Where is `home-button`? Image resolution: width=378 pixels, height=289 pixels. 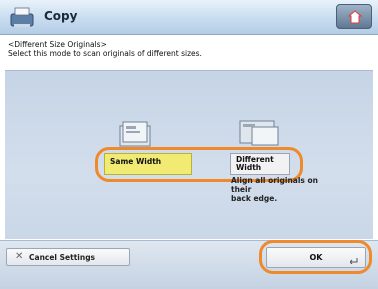
home-button is located at coordinates (354, 16).